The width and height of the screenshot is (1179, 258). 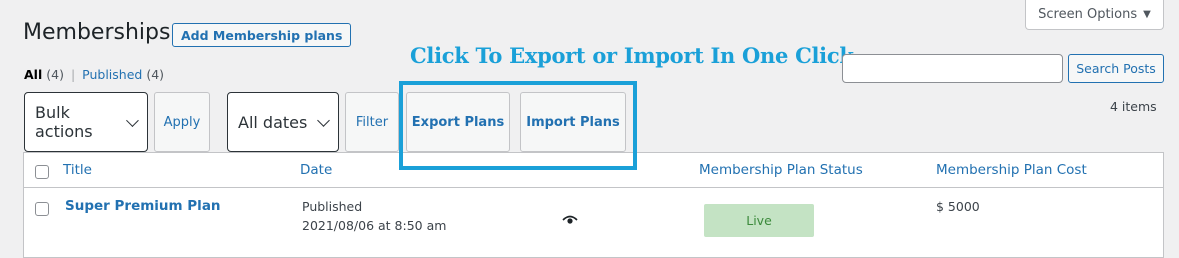 I want to click on highlight-box, so click(x=518, y=125).